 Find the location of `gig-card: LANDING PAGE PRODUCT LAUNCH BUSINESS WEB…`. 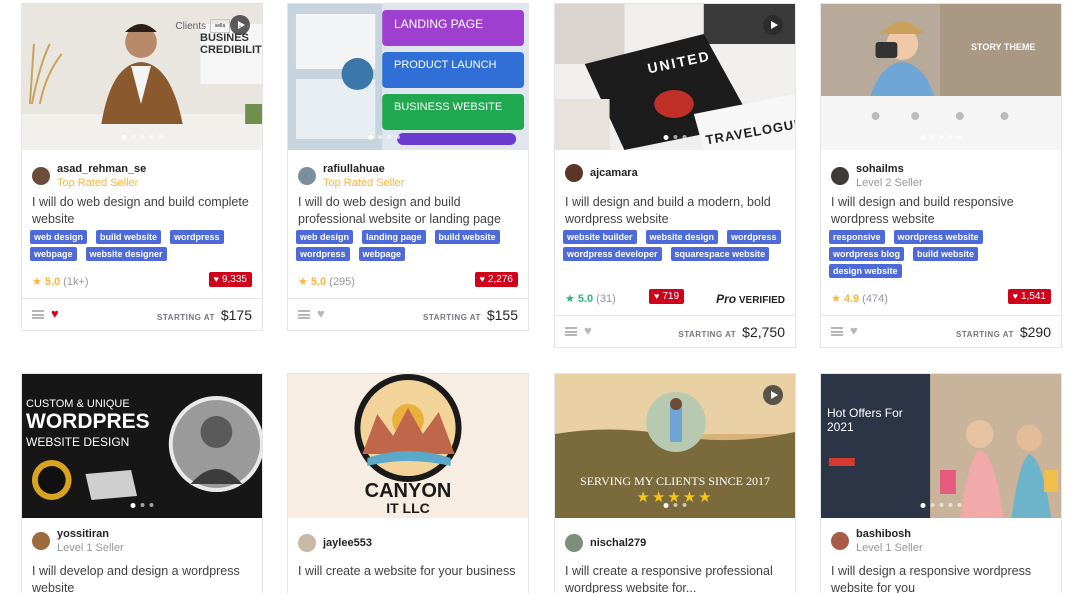

gig-card: LANDING PAGE PRODUCT LAUNCH BUSINESS WEB… is located at coordinates (408, 167).